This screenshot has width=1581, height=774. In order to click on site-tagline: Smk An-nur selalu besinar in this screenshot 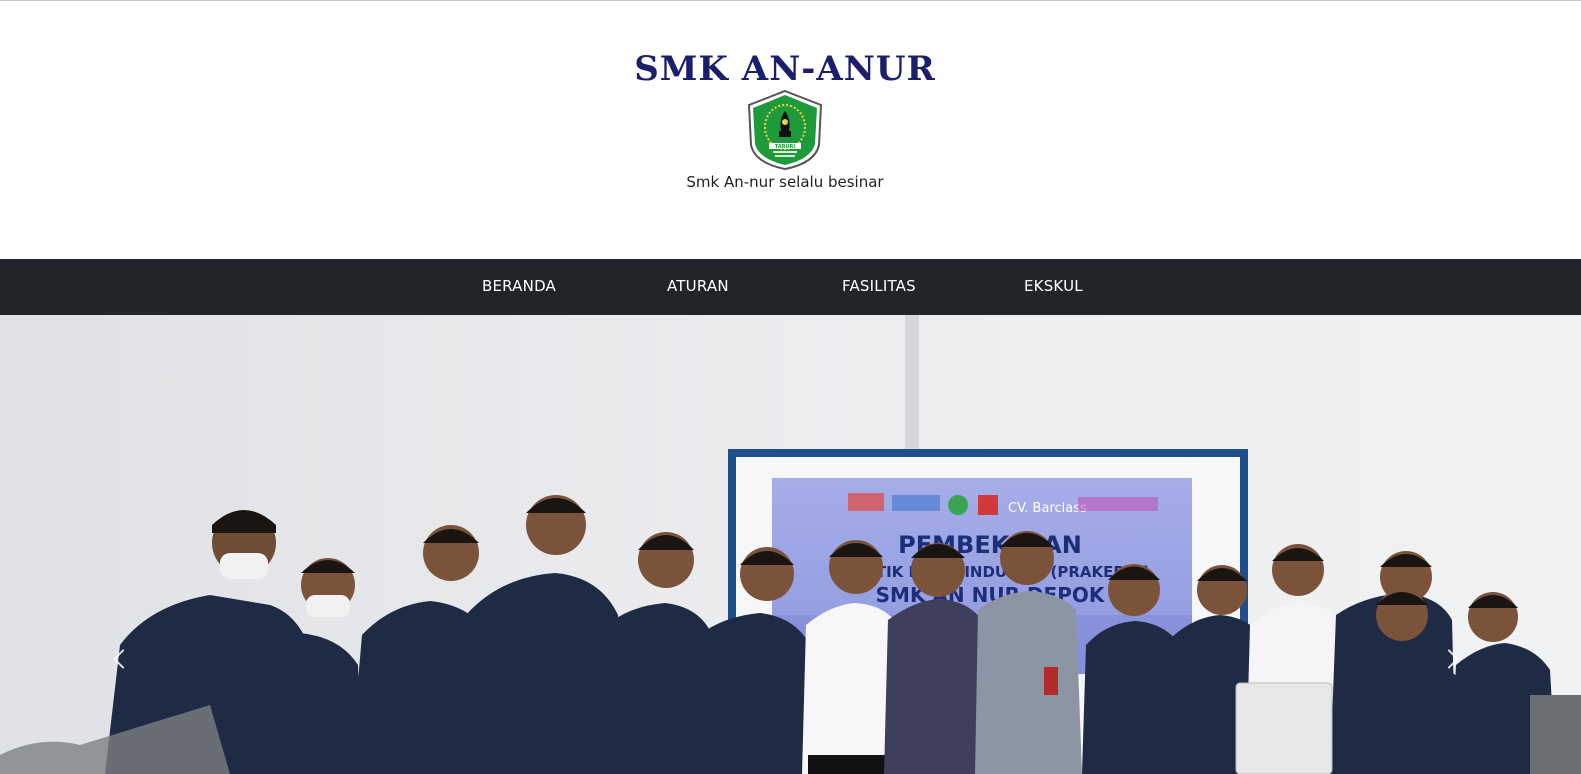, I will do `click(785, 182)`.